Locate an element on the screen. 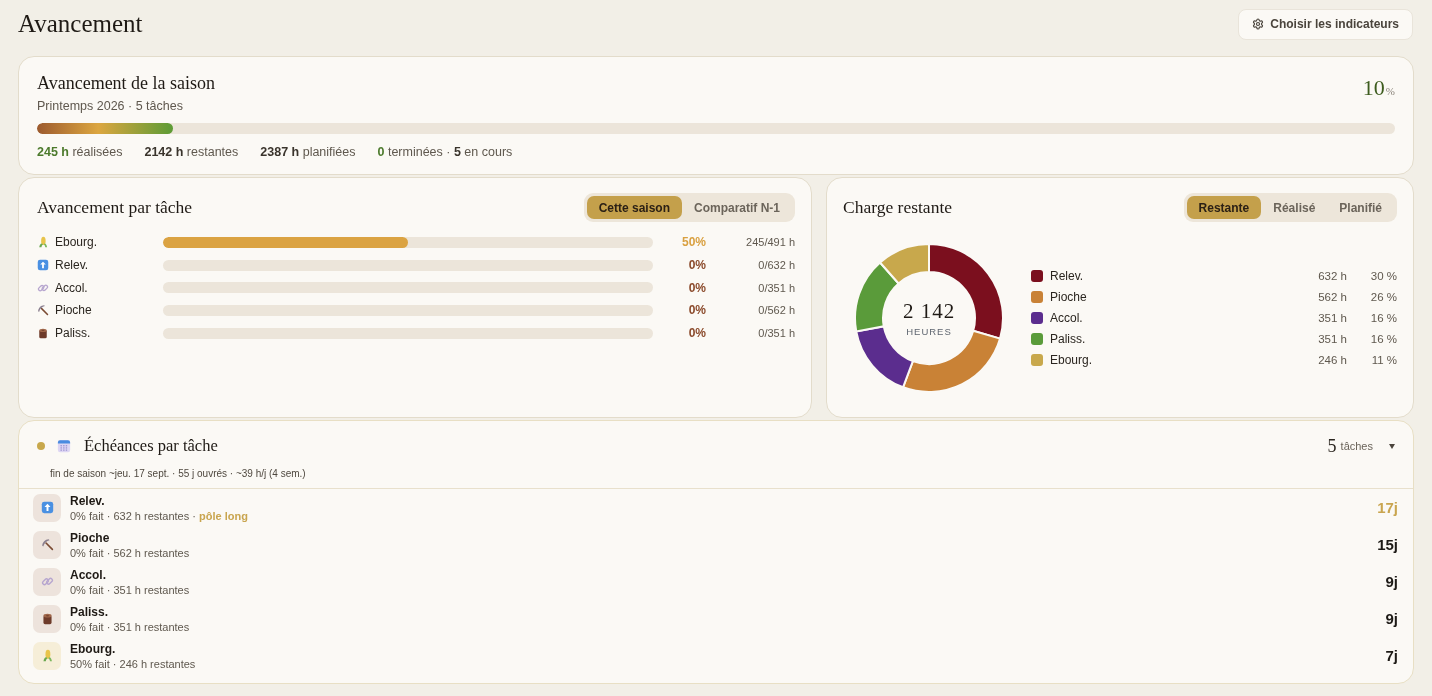 This screenshot has height=696, width=1432. donut-unit: HEURES is located at coordinates (929, 331).